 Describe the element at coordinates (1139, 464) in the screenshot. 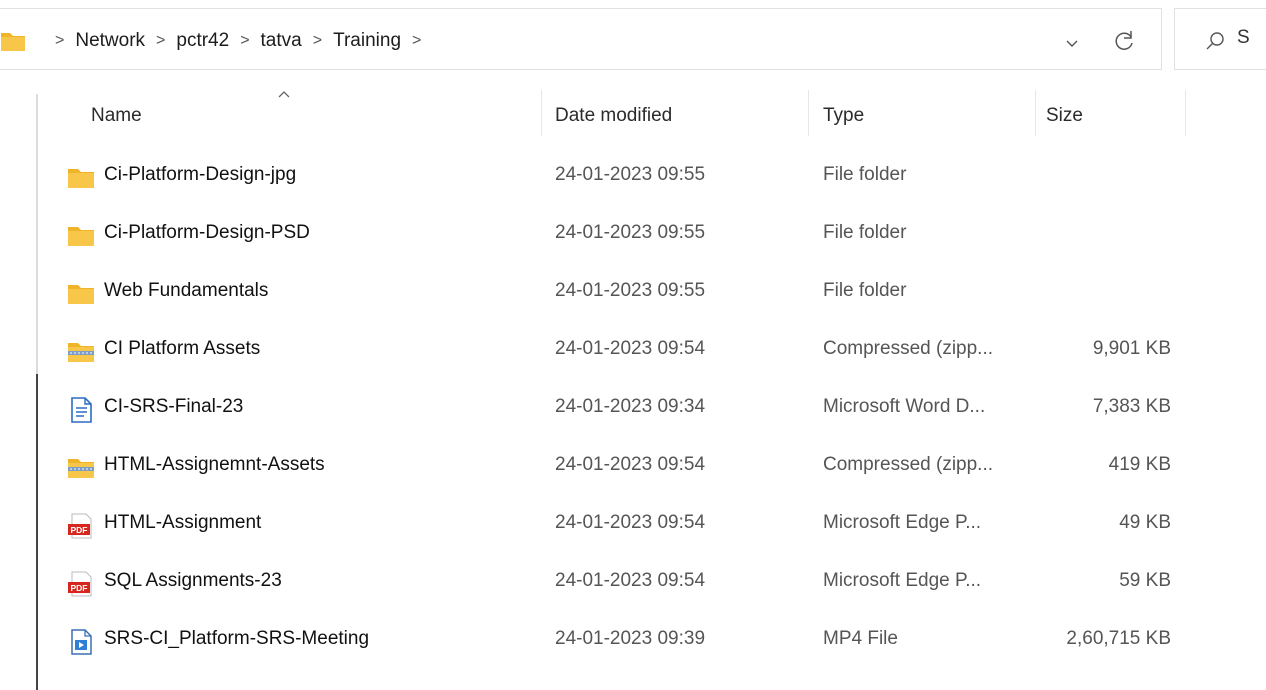

I see `file-size: 419 KB` at that location.